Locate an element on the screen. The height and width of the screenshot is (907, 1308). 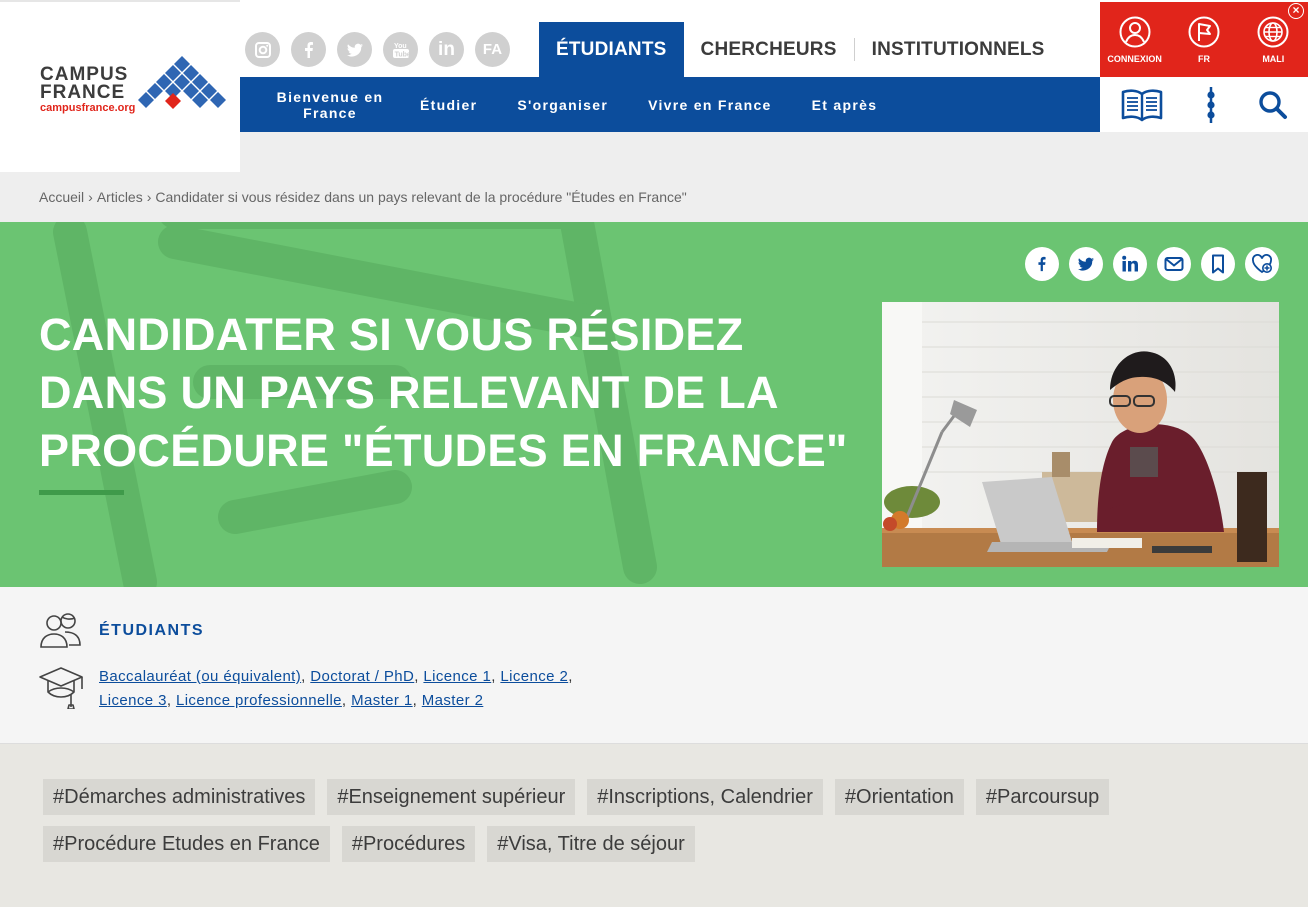
social-links: You Tube in FA is located at coordinates (377, 49).